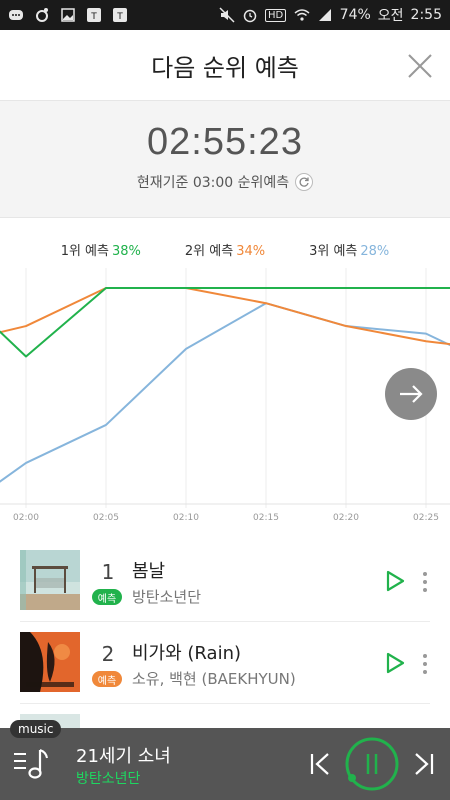  What do you see at coordinates (167, 597) in the screenshot?
I see `artist-name: 방탄소년단` at bounding box center [167, 597].